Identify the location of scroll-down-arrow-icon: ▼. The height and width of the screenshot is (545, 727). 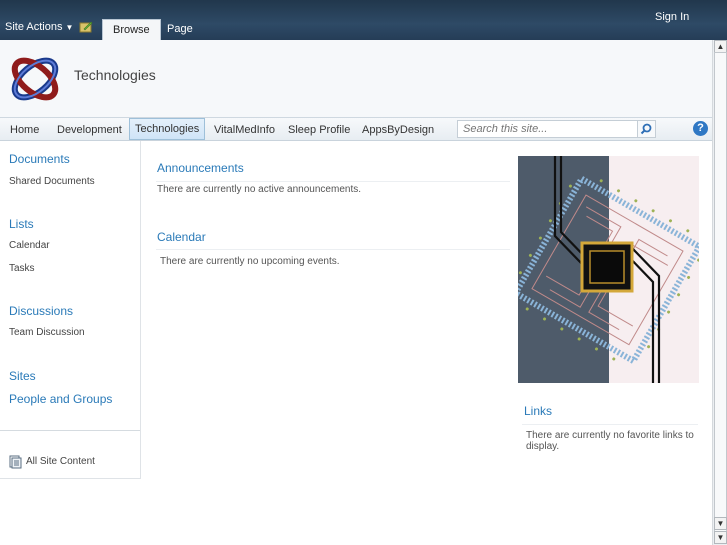
(720, 523).